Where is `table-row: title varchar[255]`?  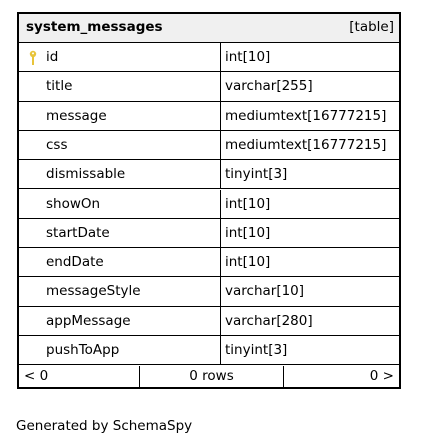 table-row: title varchar[255] is located at coordinates (209, 87).